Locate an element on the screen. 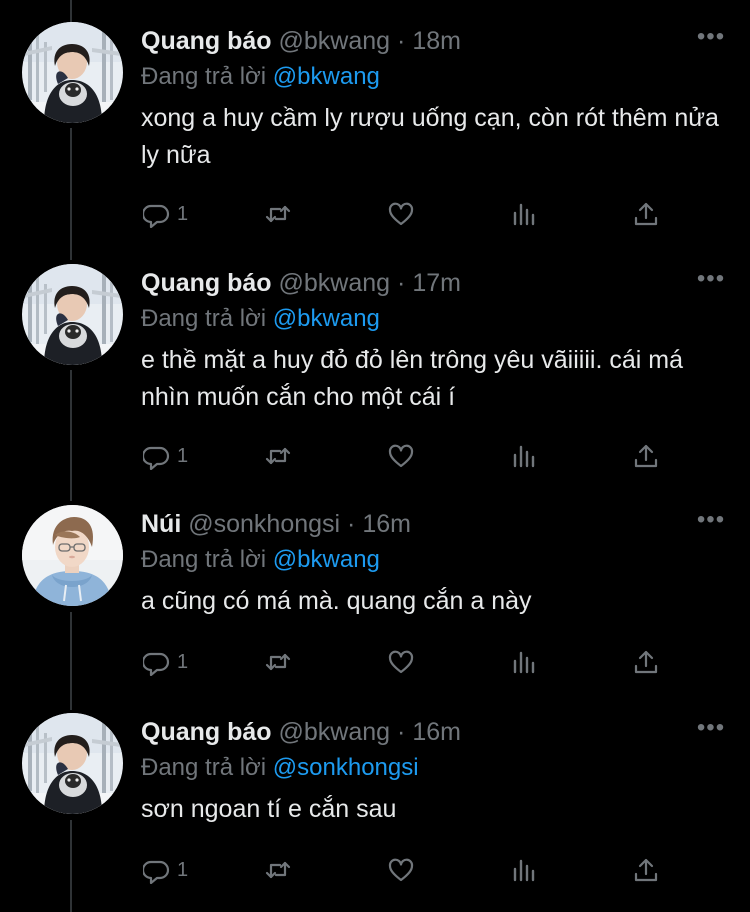 The image size is (750, 912). timestamp: 18m is located at coordinates (436, 41).